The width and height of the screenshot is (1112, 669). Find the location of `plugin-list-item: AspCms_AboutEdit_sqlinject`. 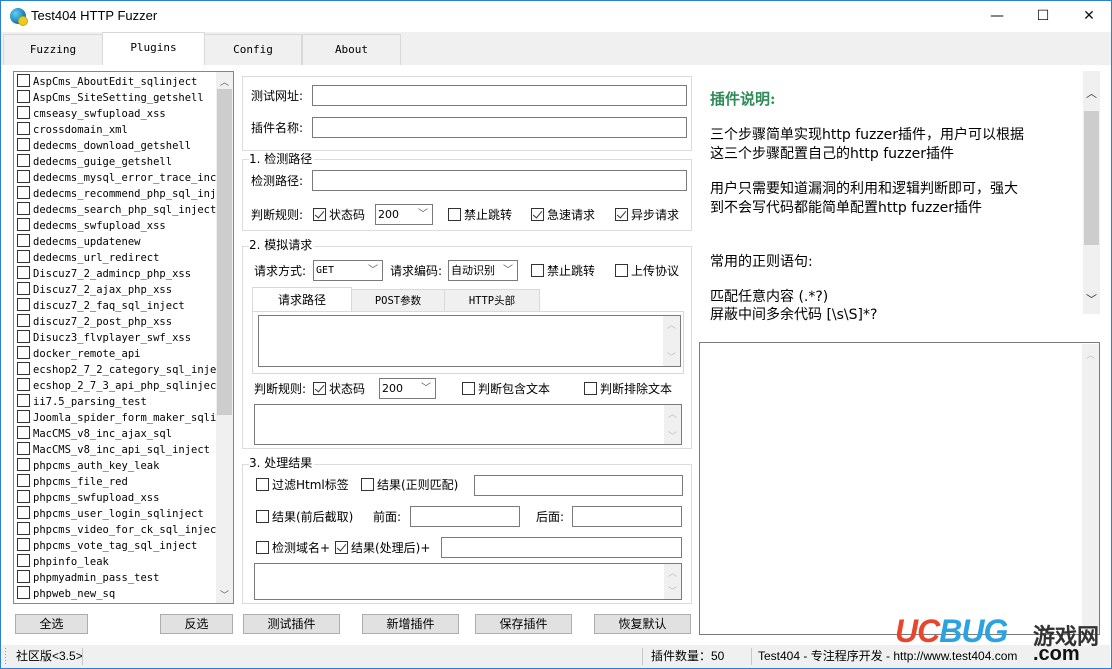

plugin-list-item: AspCms_AboutEdit_sqlinject is located at coordinates (117, 82).